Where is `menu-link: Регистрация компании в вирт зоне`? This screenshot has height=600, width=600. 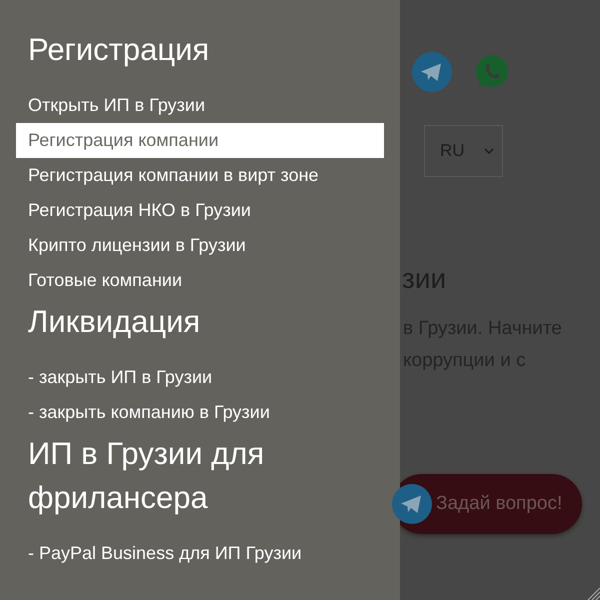 menu-link: Регистрация компании в вирт зоне is located at coordinates (200, 175).